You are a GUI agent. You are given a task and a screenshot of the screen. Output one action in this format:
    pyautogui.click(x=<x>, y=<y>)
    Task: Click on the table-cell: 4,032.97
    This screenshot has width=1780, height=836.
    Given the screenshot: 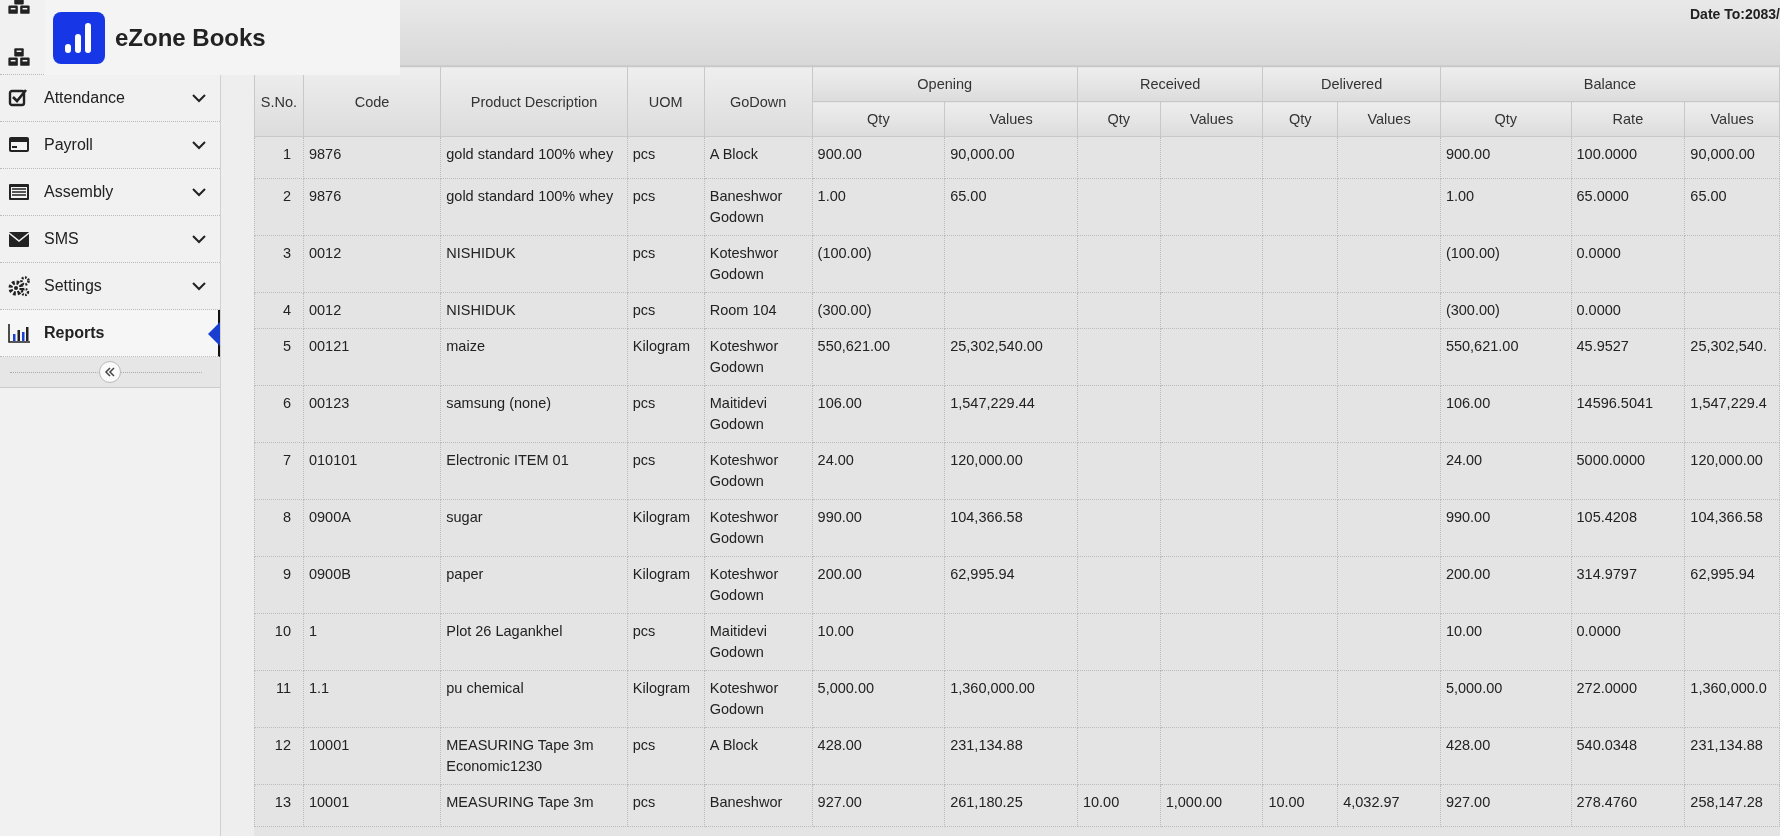 What is the action you would take?
    pyautogui.click(x=1389, y=805)
    